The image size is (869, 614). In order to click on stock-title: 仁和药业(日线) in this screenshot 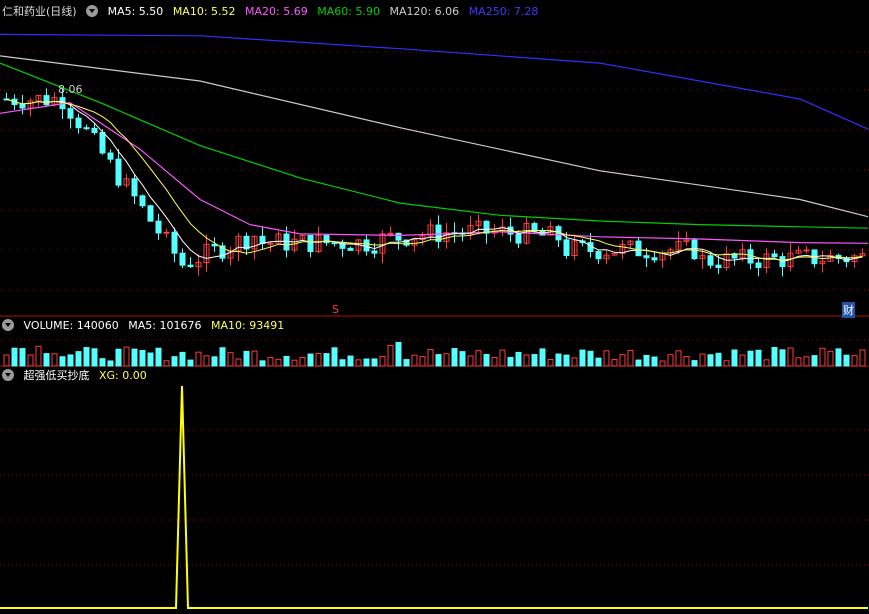, I will do `click(39, 11)`.